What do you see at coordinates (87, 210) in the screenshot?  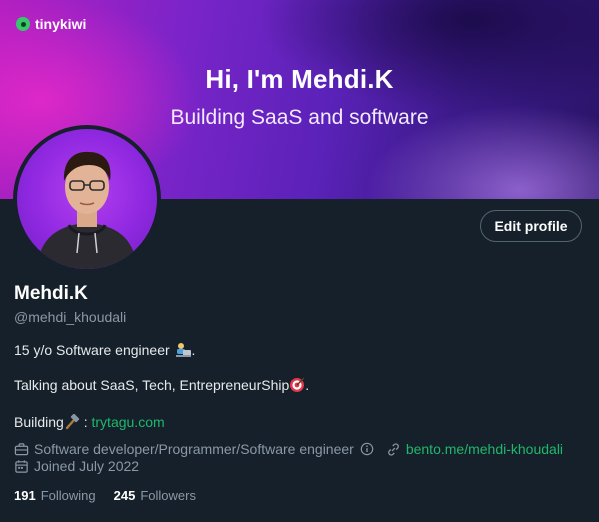 I see `avatar-photo` at bounding box center [87, 210].